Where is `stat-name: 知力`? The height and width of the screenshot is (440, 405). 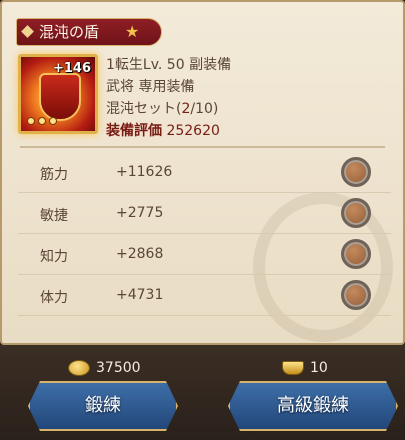
stat-name: 知力 is located at coordinates (54, 257).